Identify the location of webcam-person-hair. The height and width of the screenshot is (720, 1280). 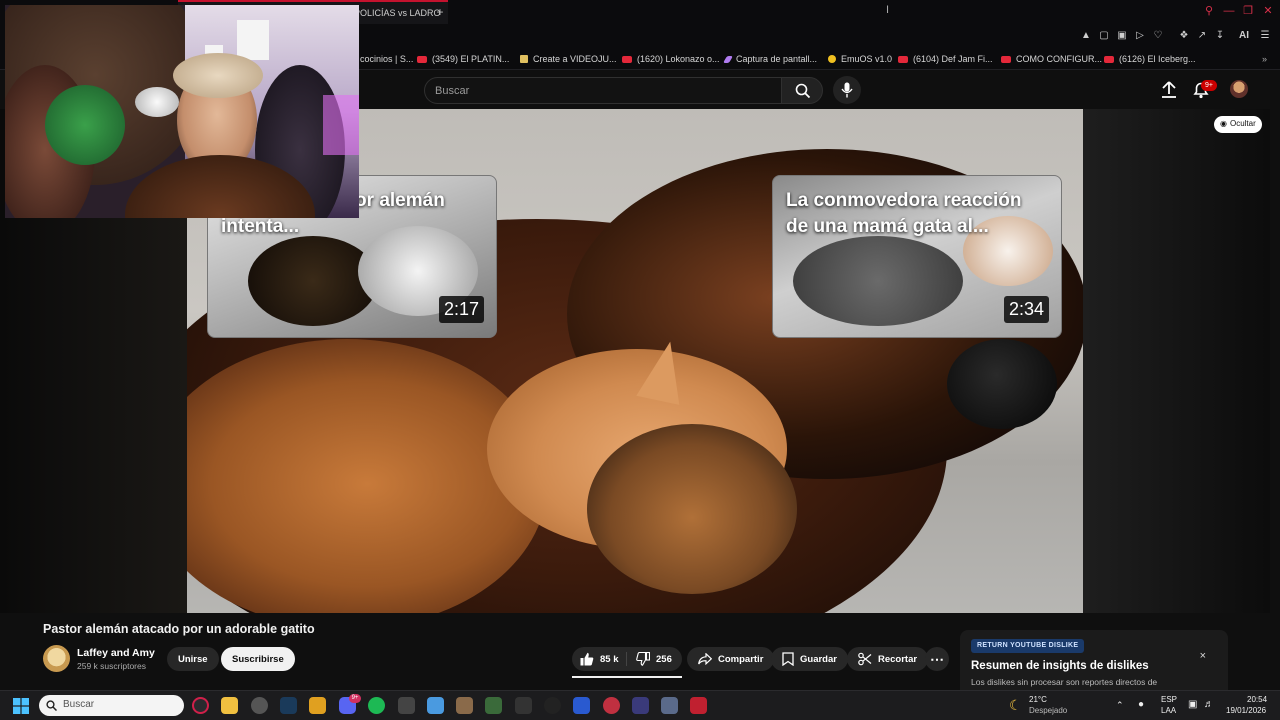
(218, 75).